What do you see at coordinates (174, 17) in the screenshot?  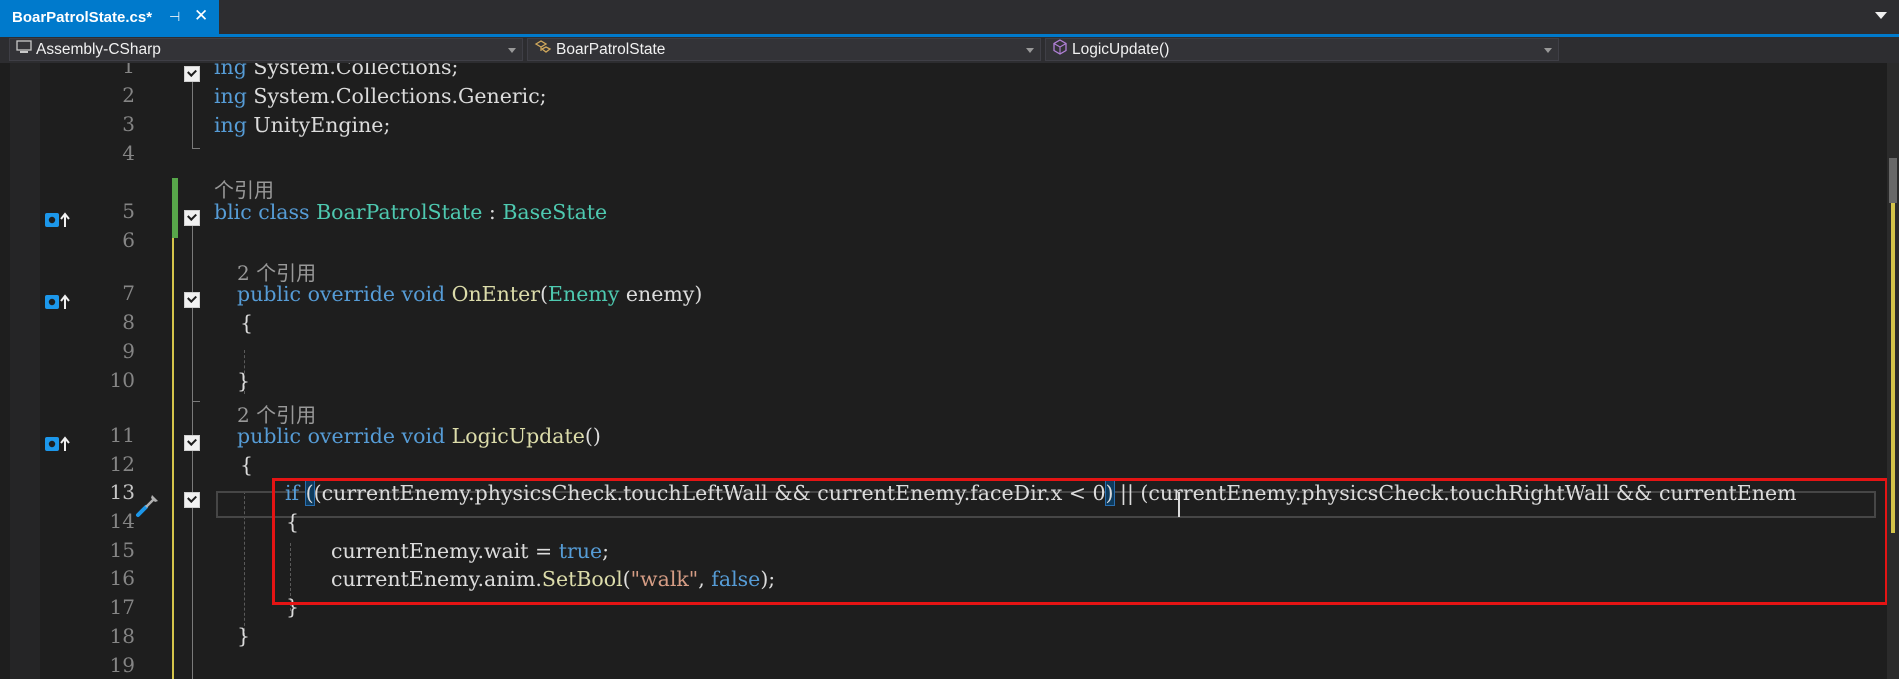 I see `pin-icon: ⊣` at bounding box center [174, 17].